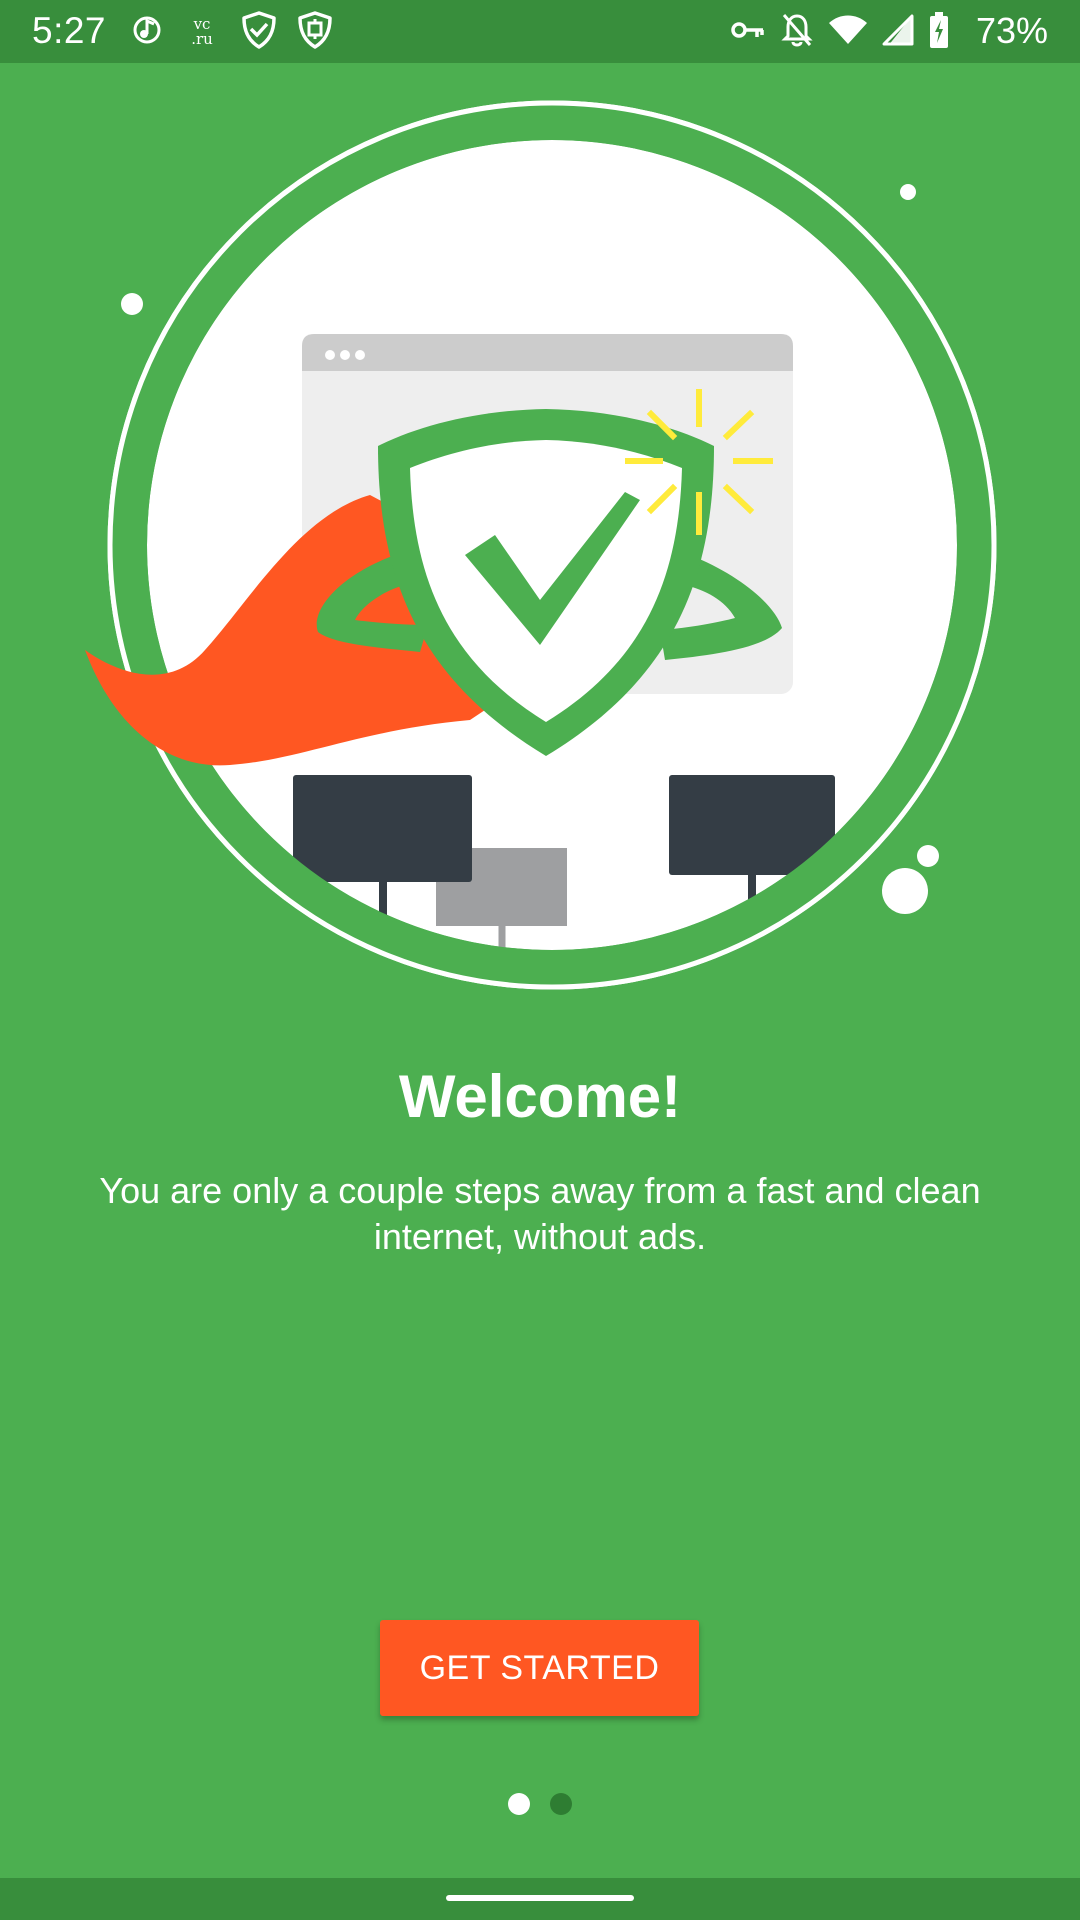 This screenshot has height=1920, width=1080. I want to click on notification-icons: vc .ru, so click(232, 32).